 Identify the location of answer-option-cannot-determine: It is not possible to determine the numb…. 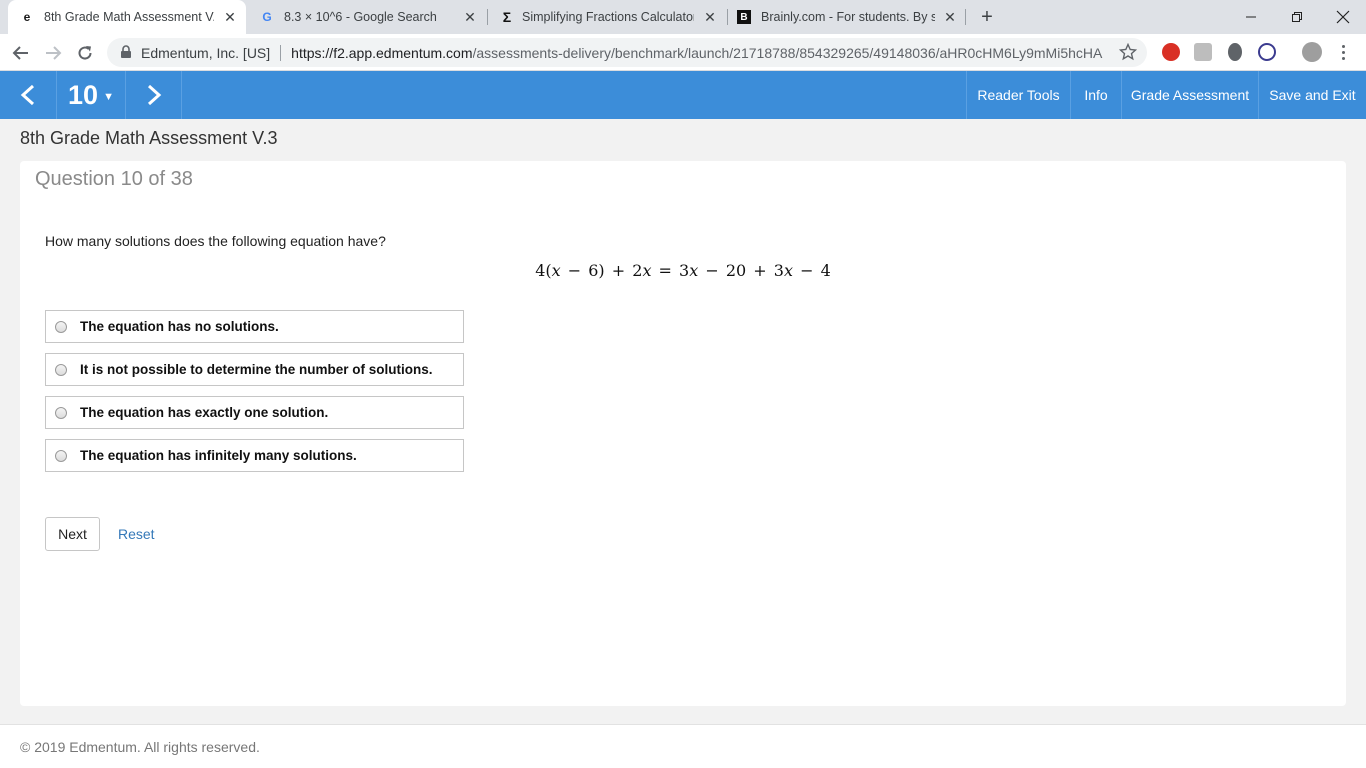
(254, 369).